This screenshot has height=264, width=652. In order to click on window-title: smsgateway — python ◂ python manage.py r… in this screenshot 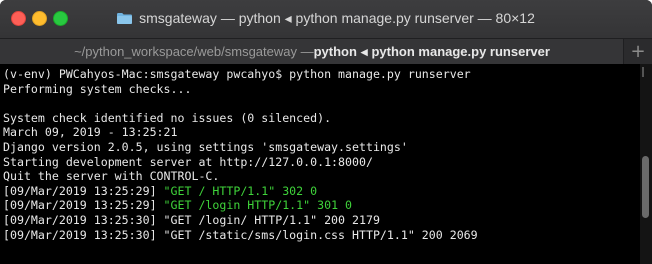, I will do `click(326, 18)`.